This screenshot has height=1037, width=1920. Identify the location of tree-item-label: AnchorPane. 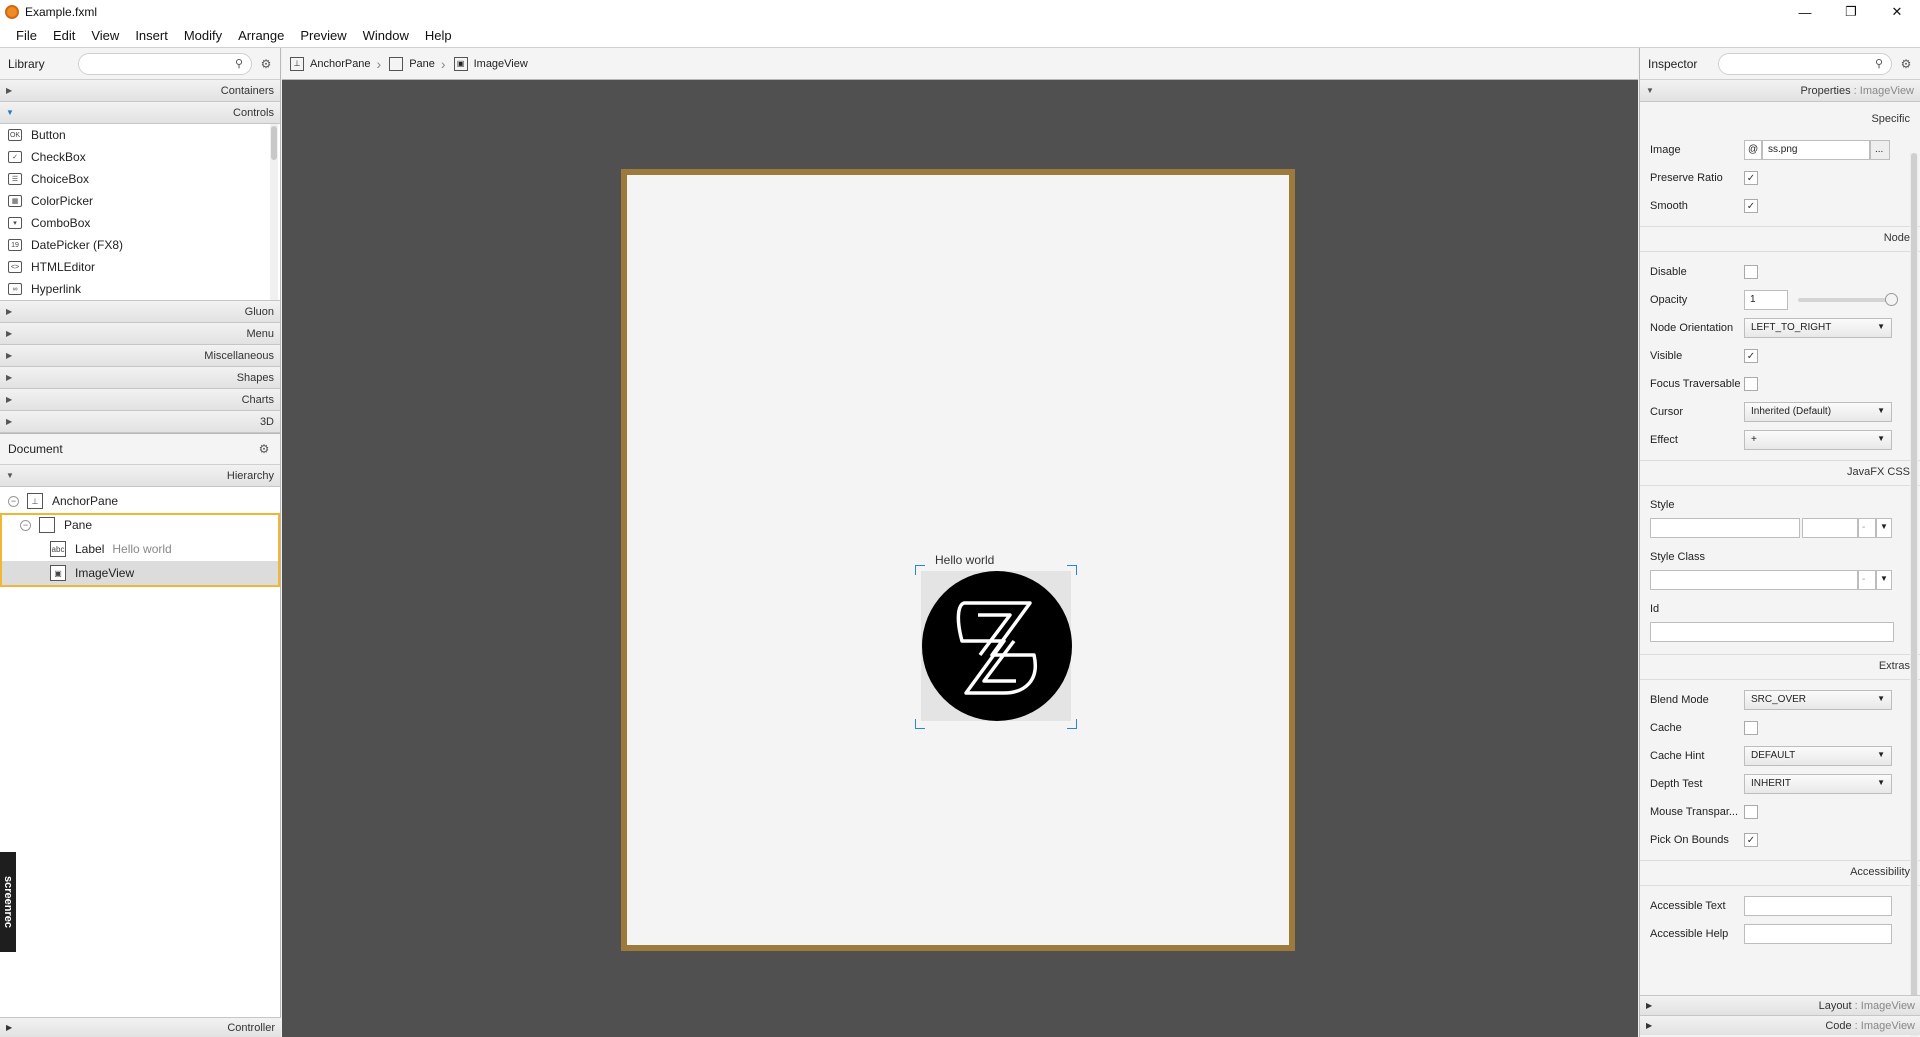
(85, 501).